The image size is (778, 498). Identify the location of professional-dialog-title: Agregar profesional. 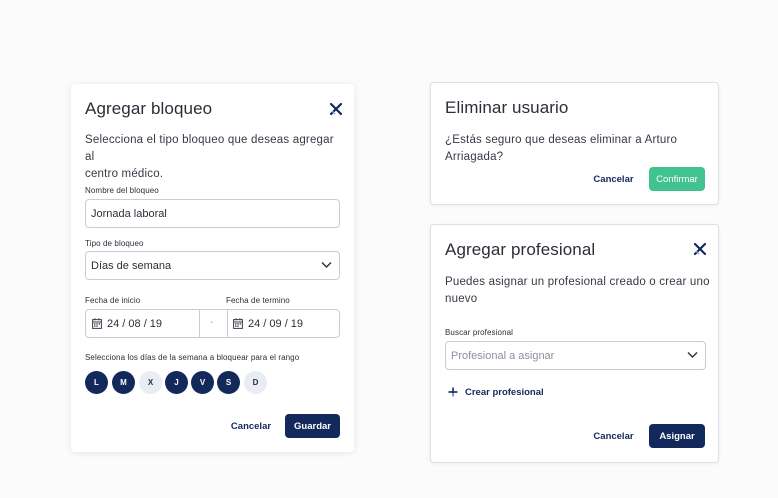
(520, 249).